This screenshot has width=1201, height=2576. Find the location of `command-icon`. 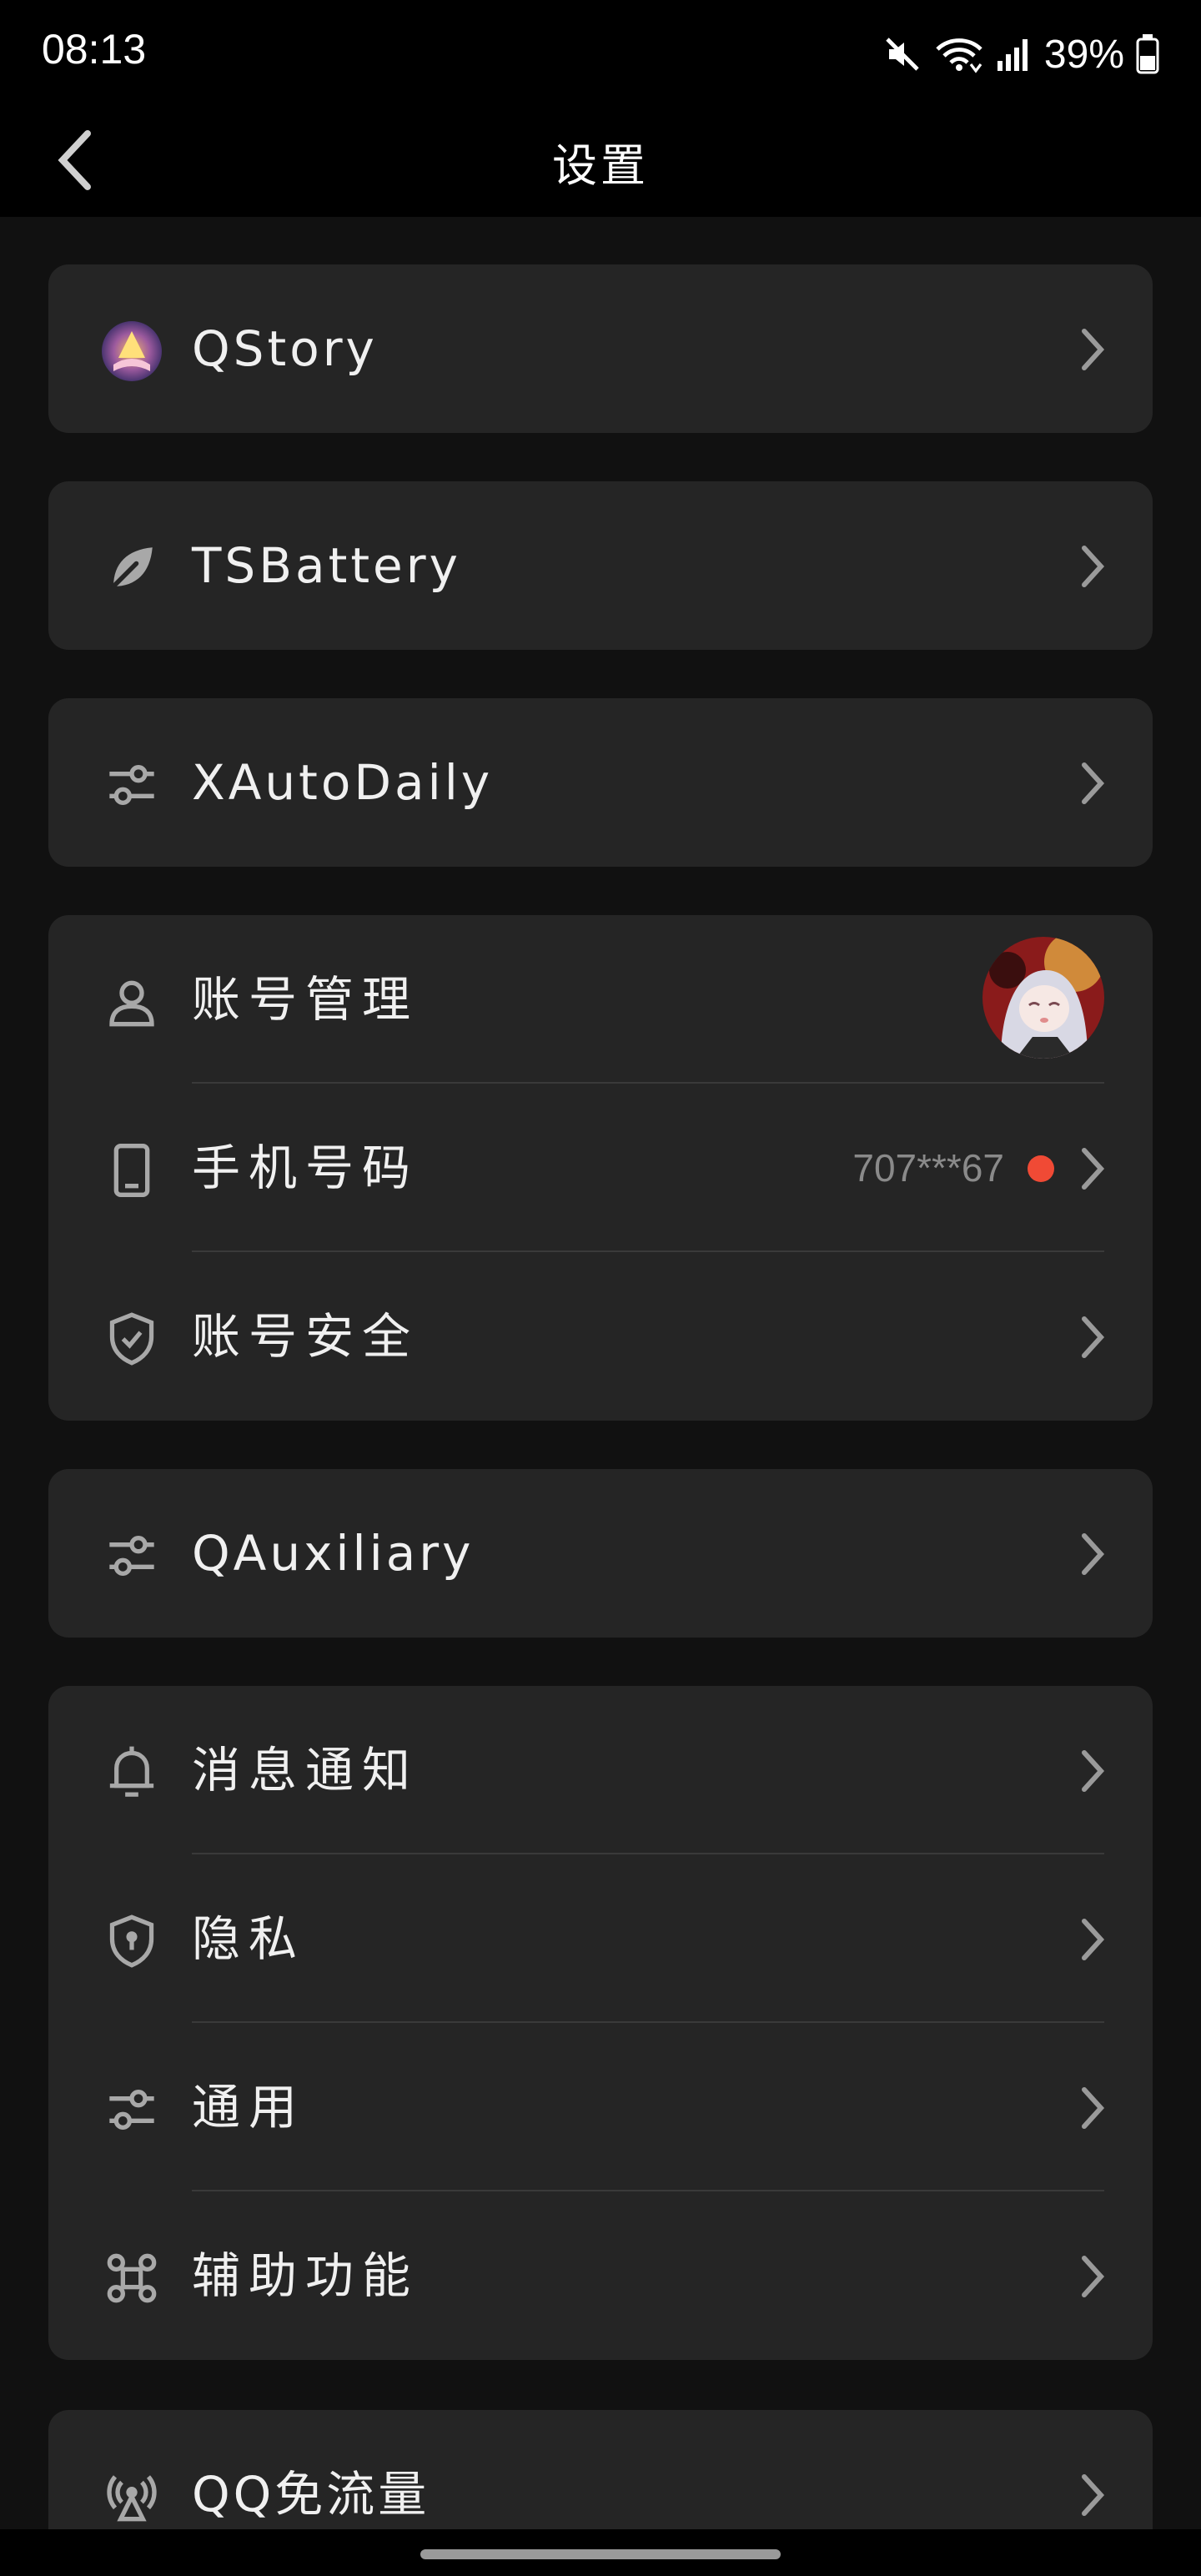

command-icon is located at coordinates (131, 2278).